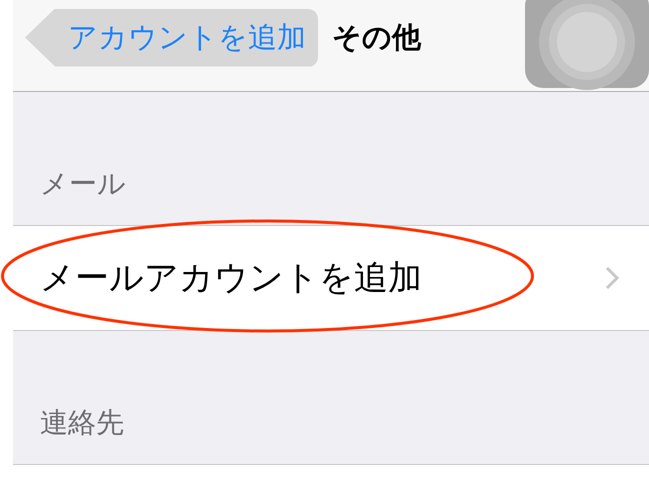  I want to click on row-label: メールアカウントを追加, so click(231, 278).